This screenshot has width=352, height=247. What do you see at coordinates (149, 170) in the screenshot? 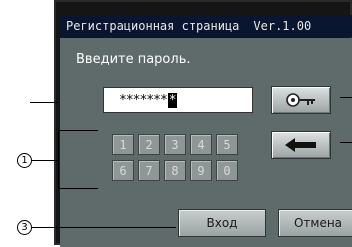
I see `keypad-key-7: 7` at bounding box center [149, 170].